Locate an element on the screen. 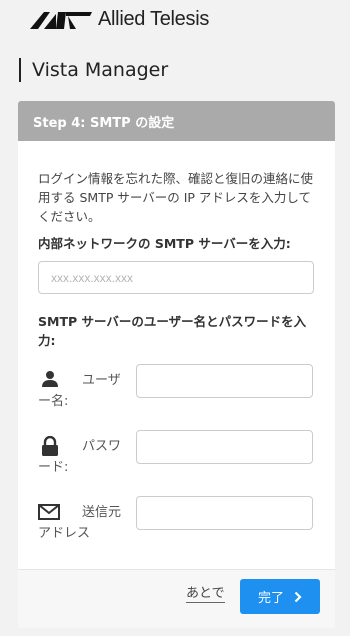 The width and height of the screenshot is (350, 636). finish-button: 完了 is located at coordinates (280, 596).